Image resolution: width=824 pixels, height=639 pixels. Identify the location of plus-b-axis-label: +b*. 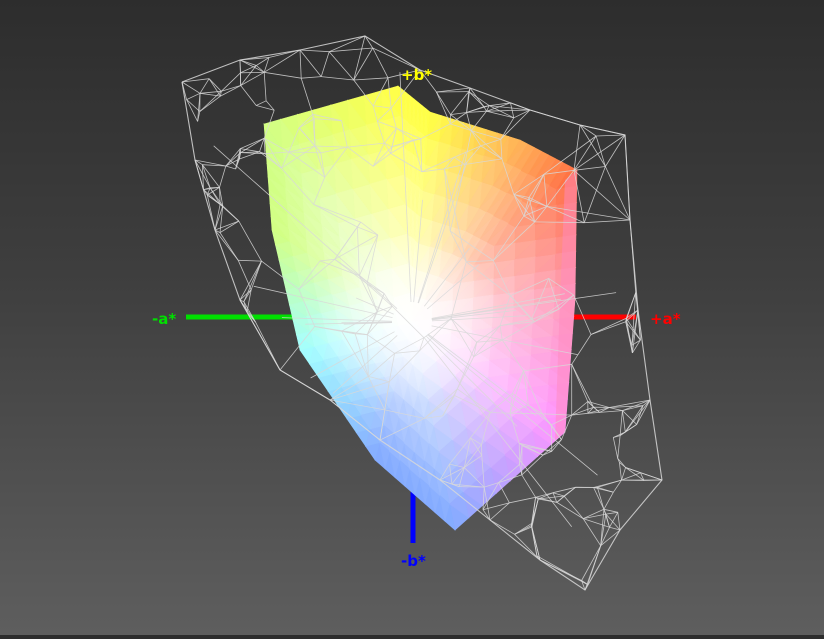
(416, 75).